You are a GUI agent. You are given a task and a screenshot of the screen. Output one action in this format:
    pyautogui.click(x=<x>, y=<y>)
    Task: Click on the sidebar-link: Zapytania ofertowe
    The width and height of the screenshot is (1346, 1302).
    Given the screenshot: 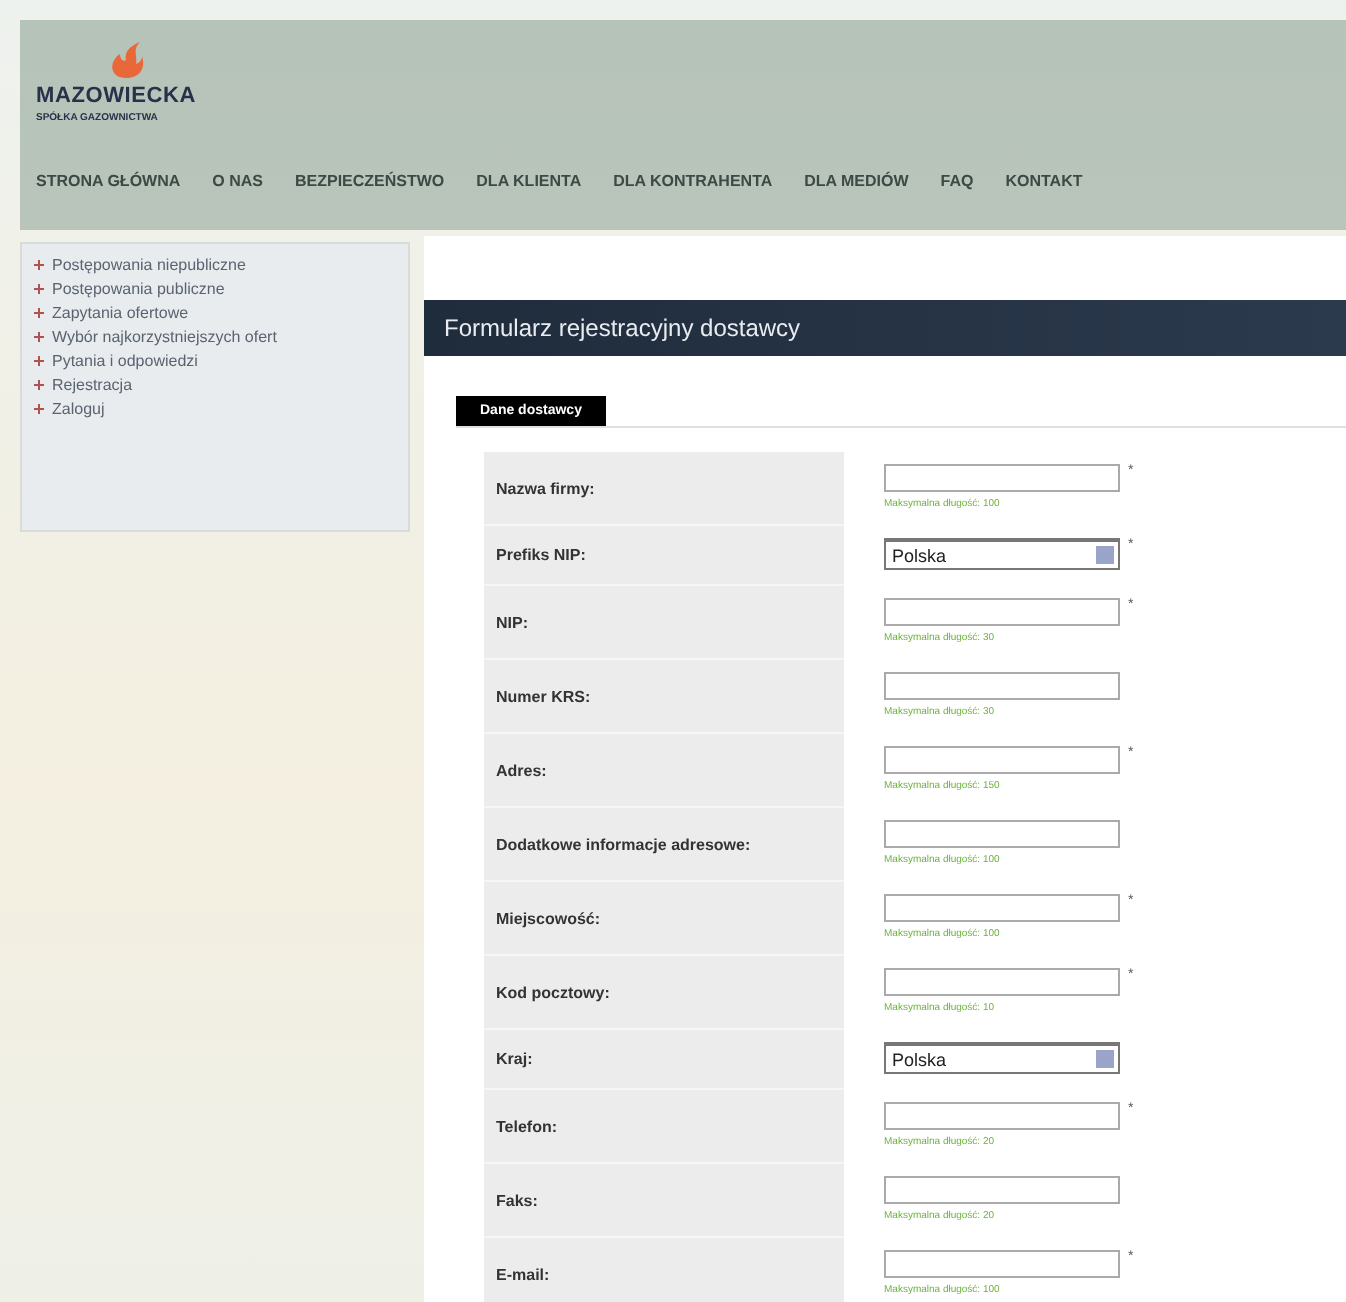 What is the action you would take?
    pyautogui.click(x=215, y=313)
    